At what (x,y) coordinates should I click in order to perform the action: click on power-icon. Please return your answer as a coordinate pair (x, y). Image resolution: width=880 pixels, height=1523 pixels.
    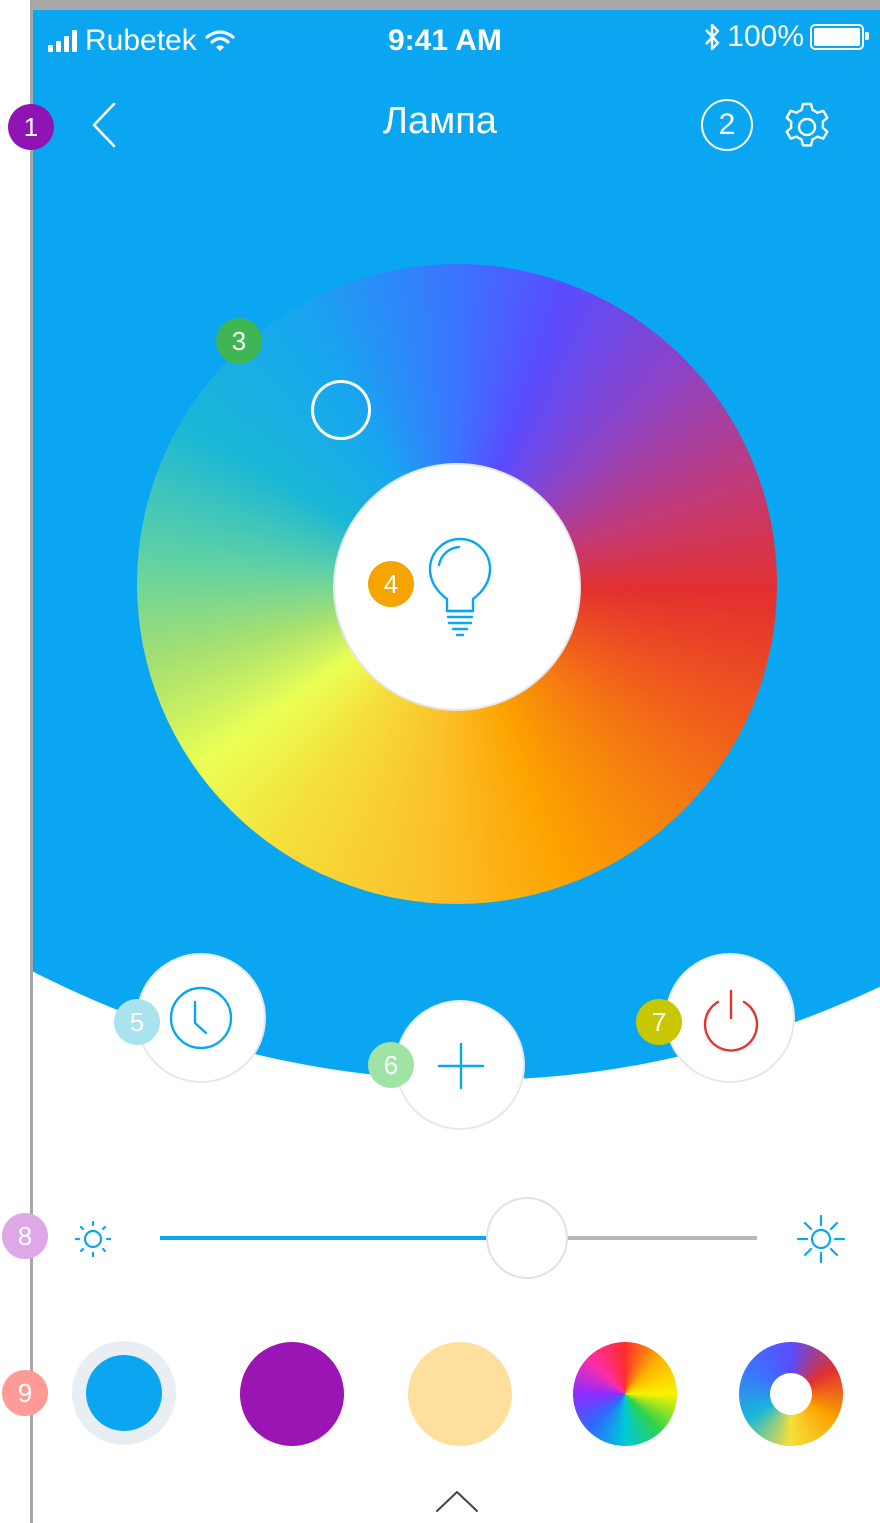
    Looking at the image, I should click on (731, 1020).